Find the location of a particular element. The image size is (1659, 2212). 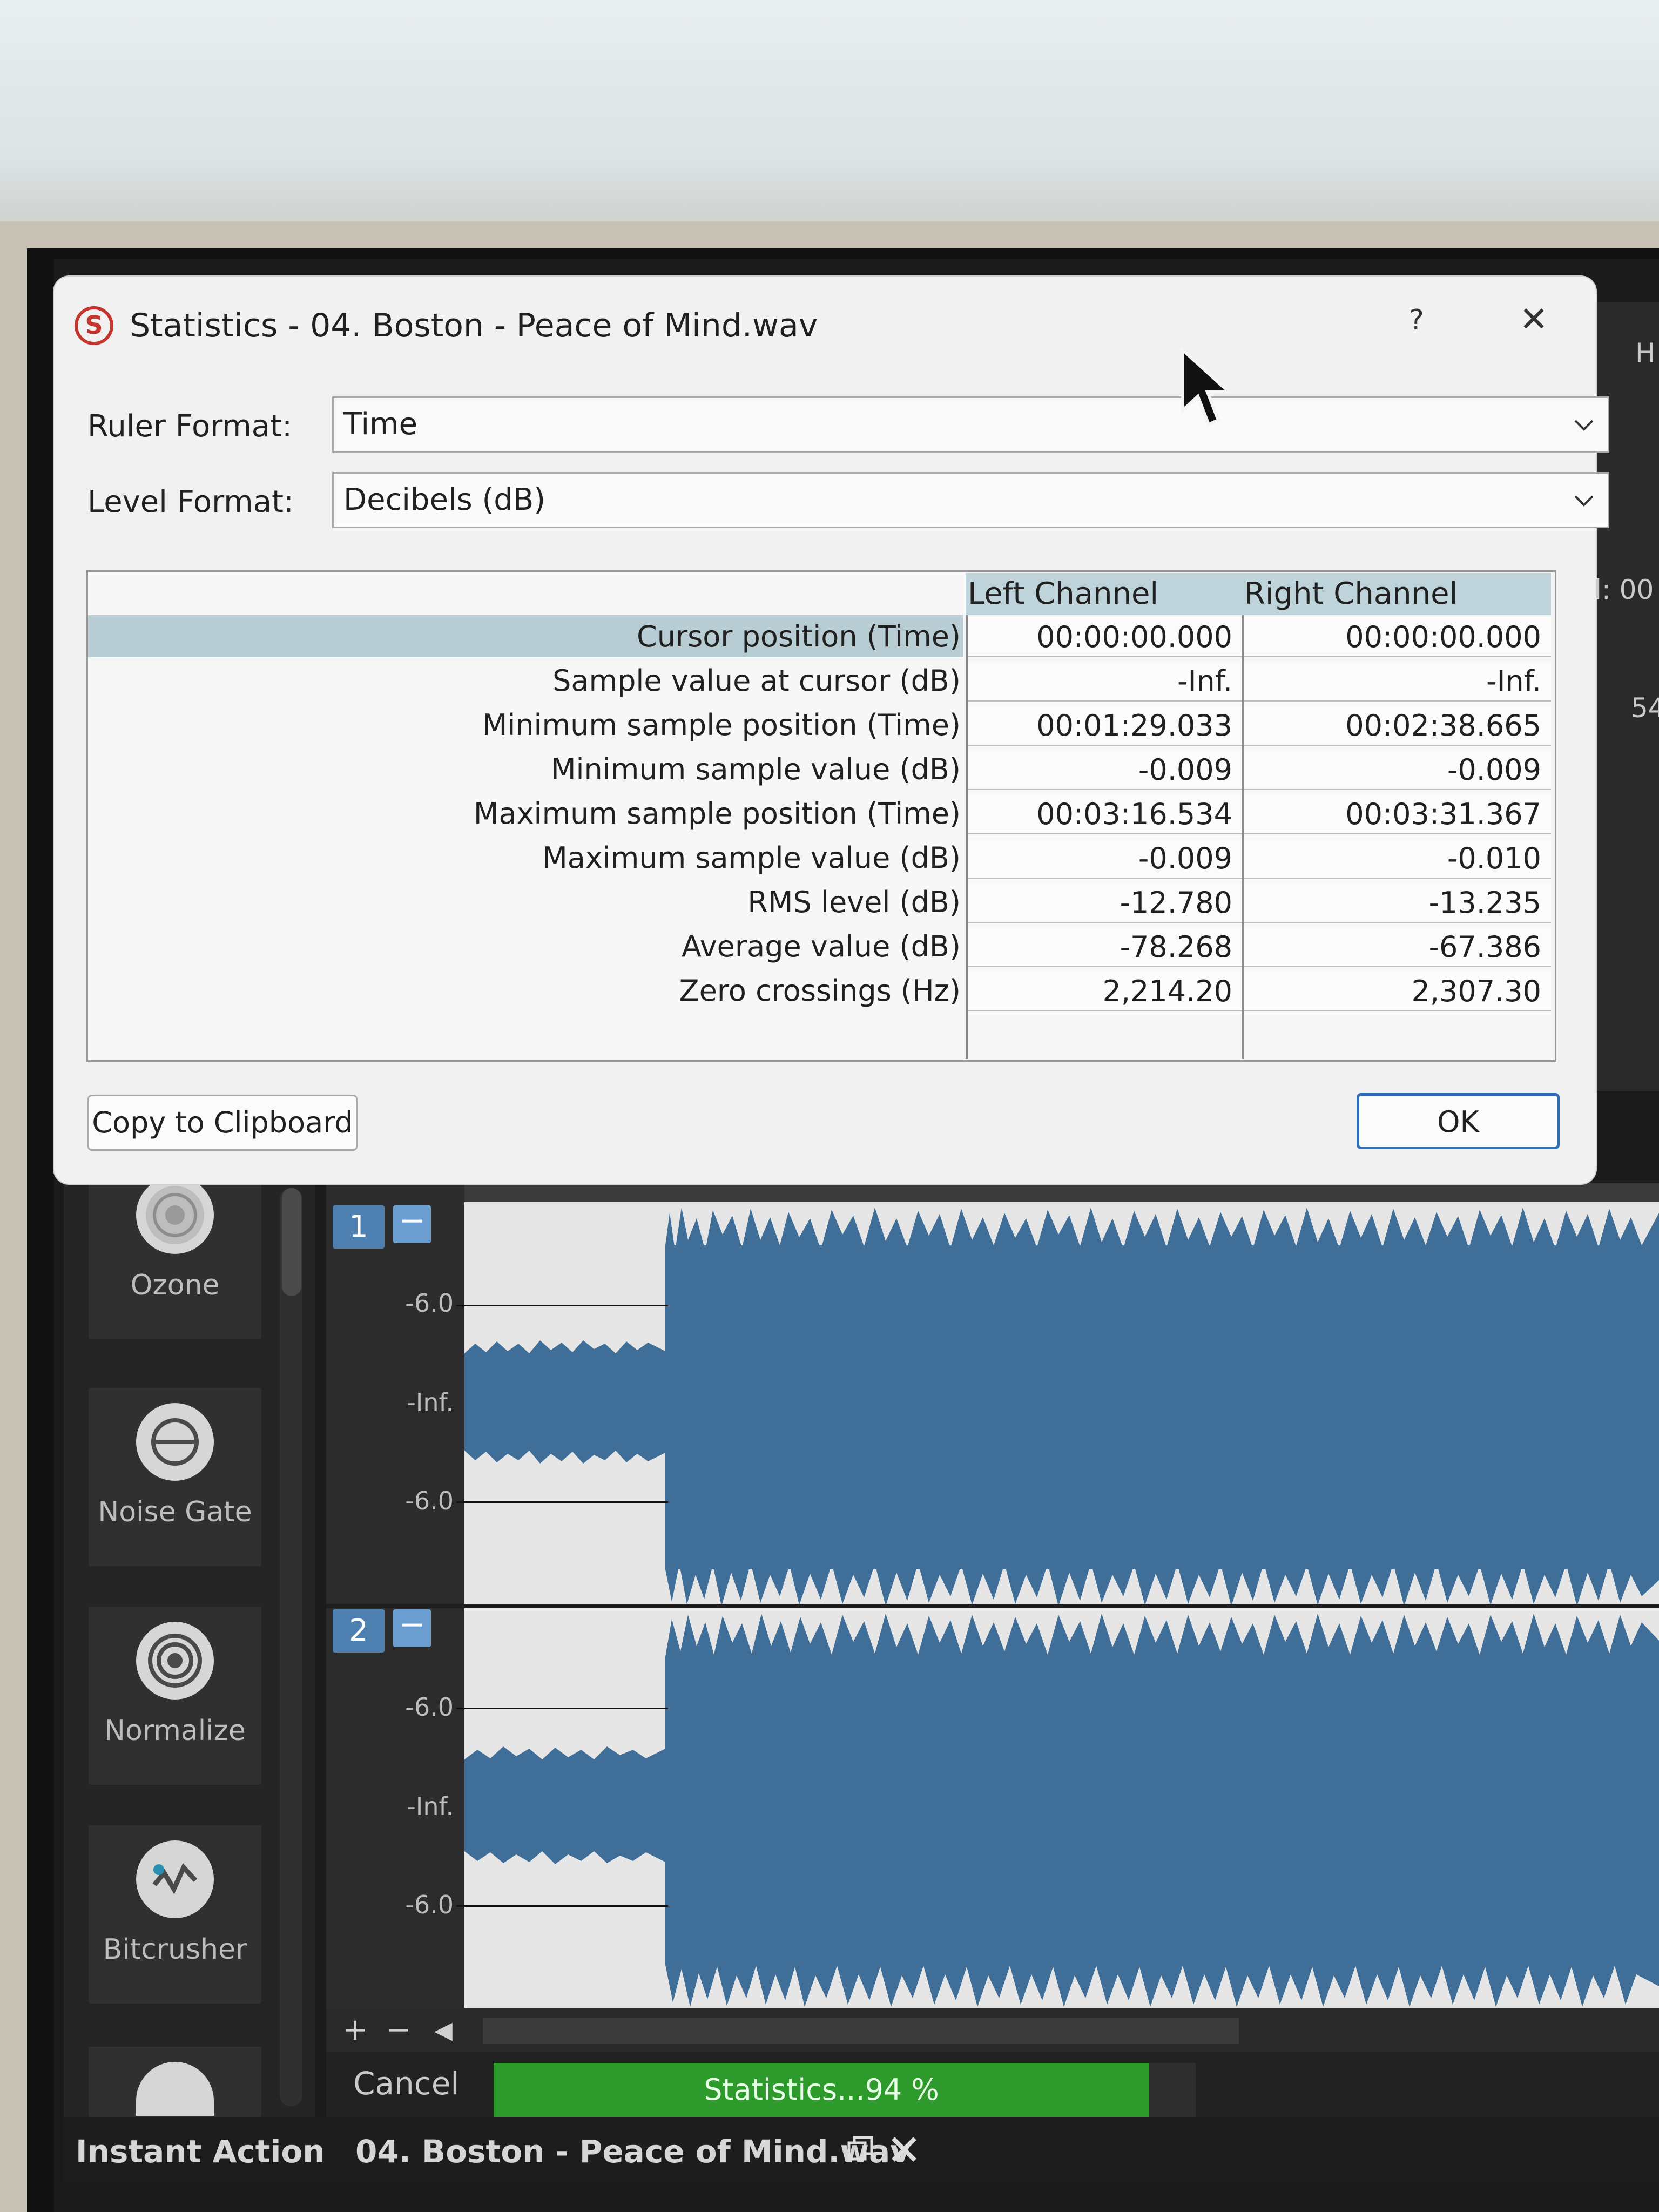

right-channel-value: -Inf. is located at coordinates (1397, 682).